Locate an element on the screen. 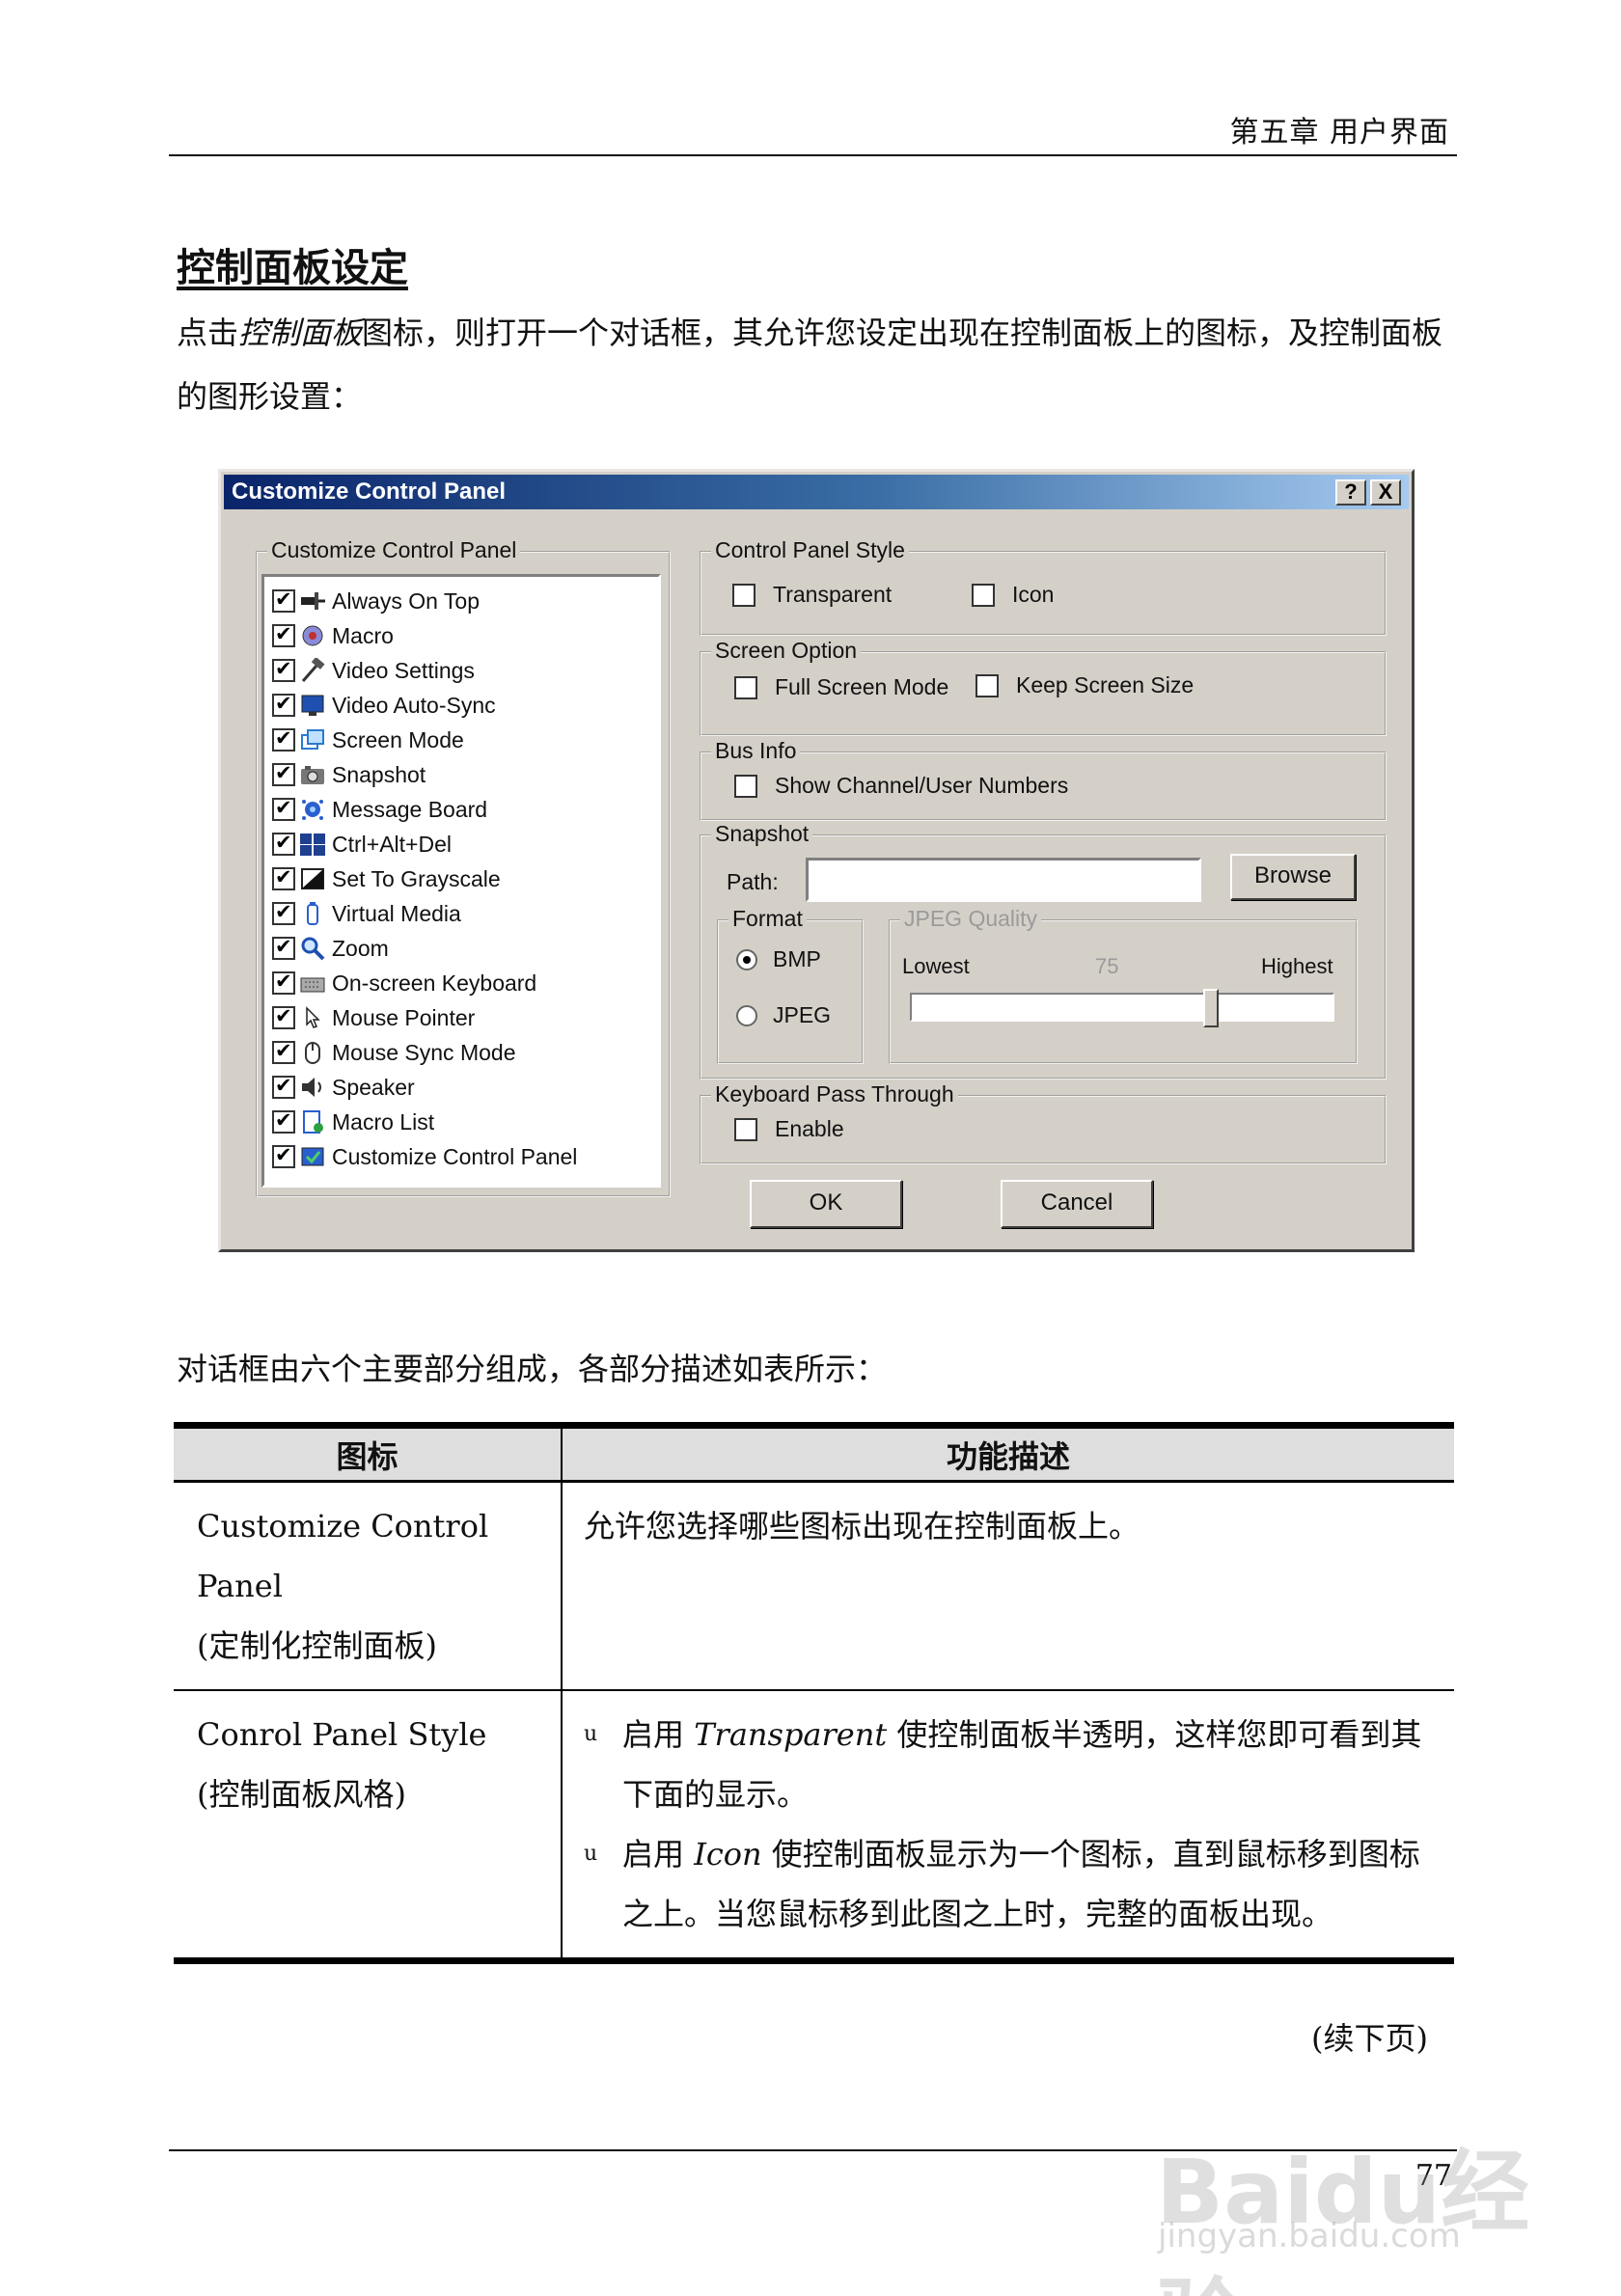  transparent-option: Transparent is located at coordinates (812, 595).